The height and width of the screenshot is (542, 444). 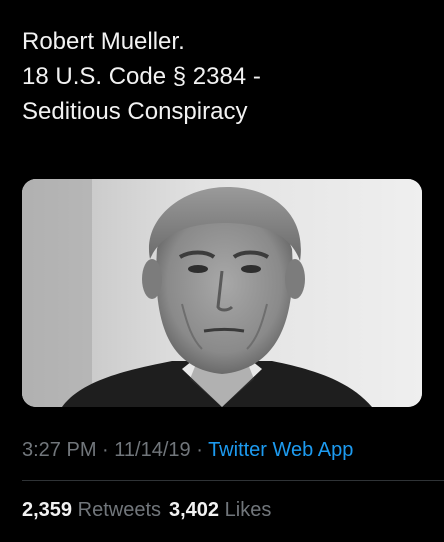 I want to click on retweets-label: Retweets, so click(x=119, y=510).